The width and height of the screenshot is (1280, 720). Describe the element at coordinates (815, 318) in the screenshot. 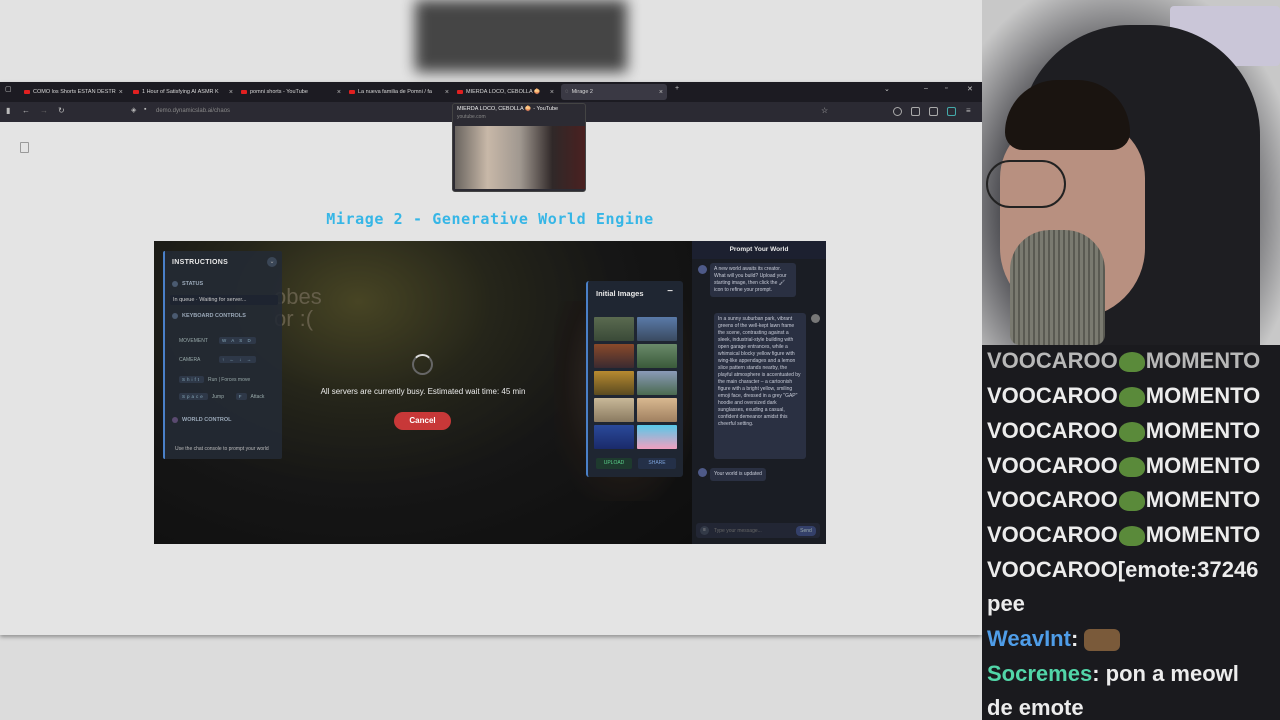

I see `user-avatar-icon` at that location.